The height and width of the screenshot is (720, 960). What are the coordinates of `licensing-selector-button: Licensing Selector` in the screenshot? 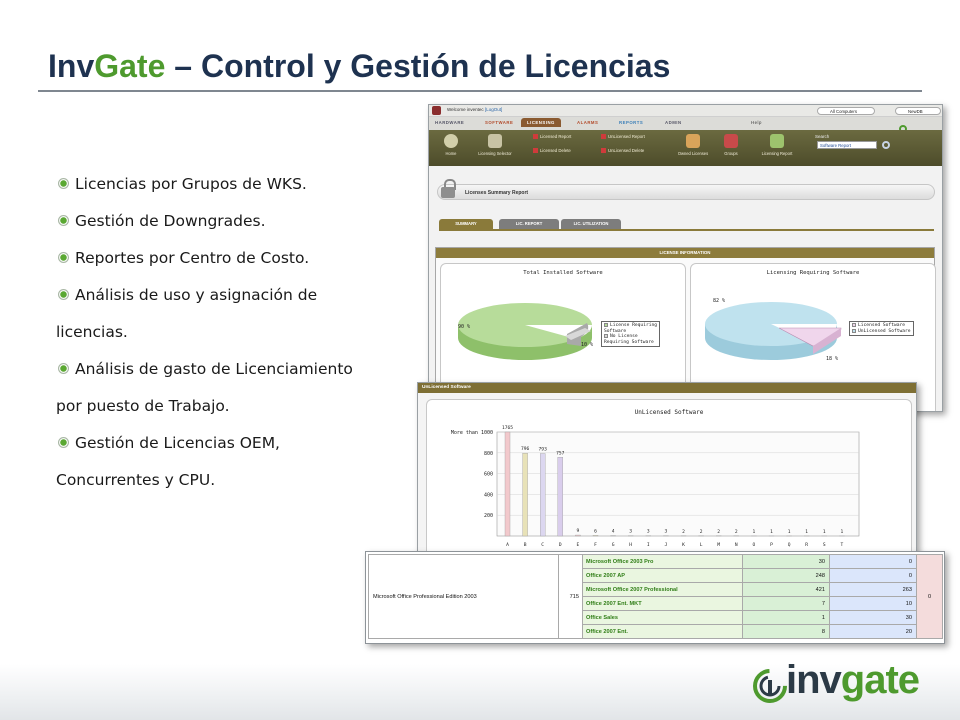 It's located at (495, 145).